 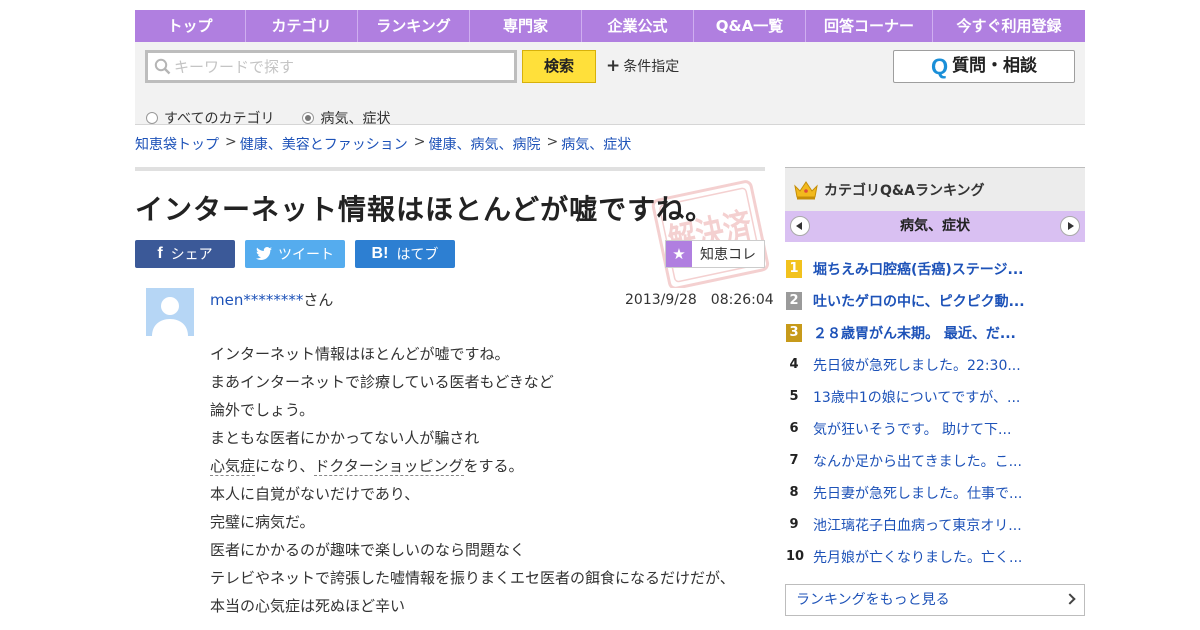 What do you see at coordinates (152, 118) in the screenshot?
I see `radio-all-categories` at bounding box center [152, 118].